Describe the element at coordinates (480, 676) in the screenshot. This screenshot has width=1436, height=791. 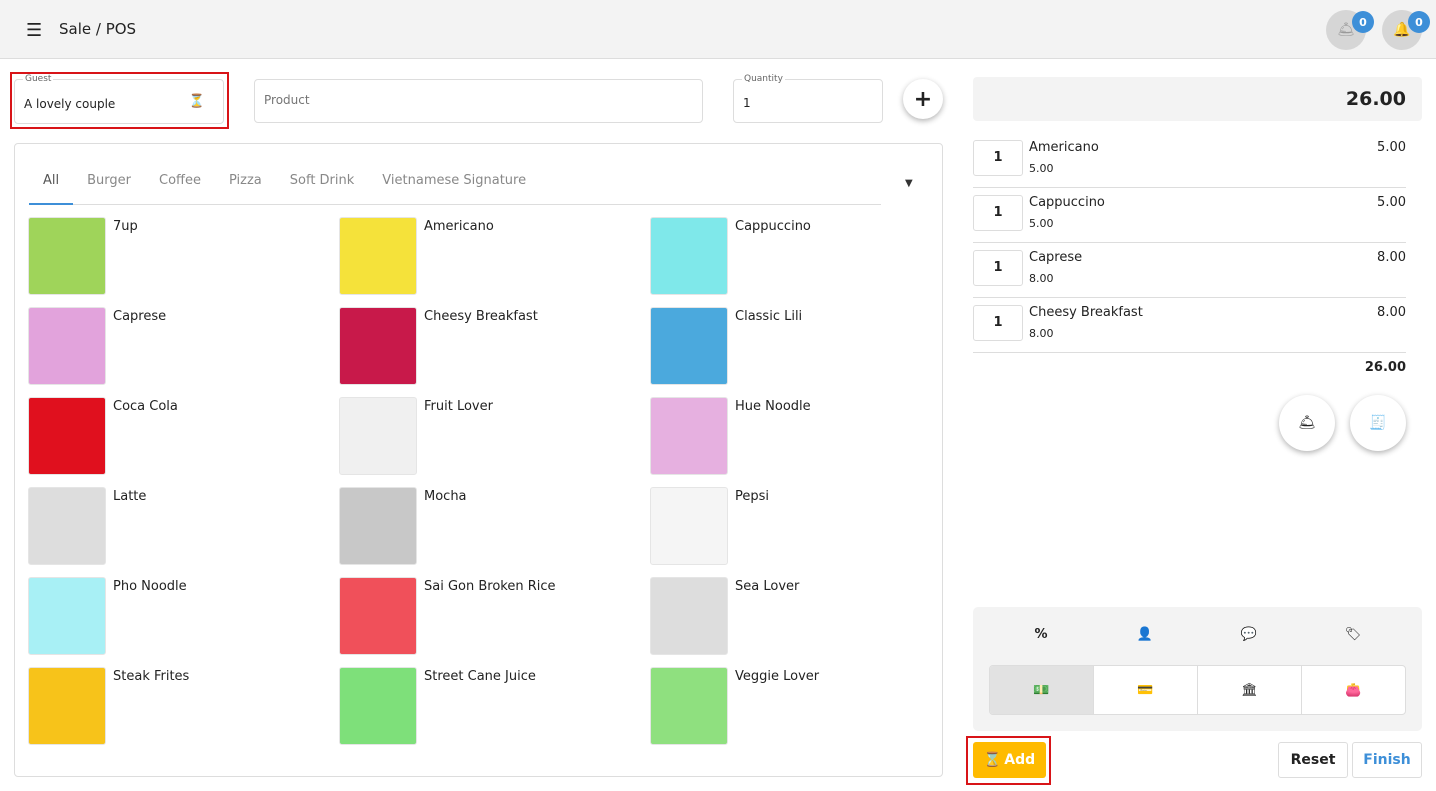
I see `product-name: Street Cane Juice` at that location.